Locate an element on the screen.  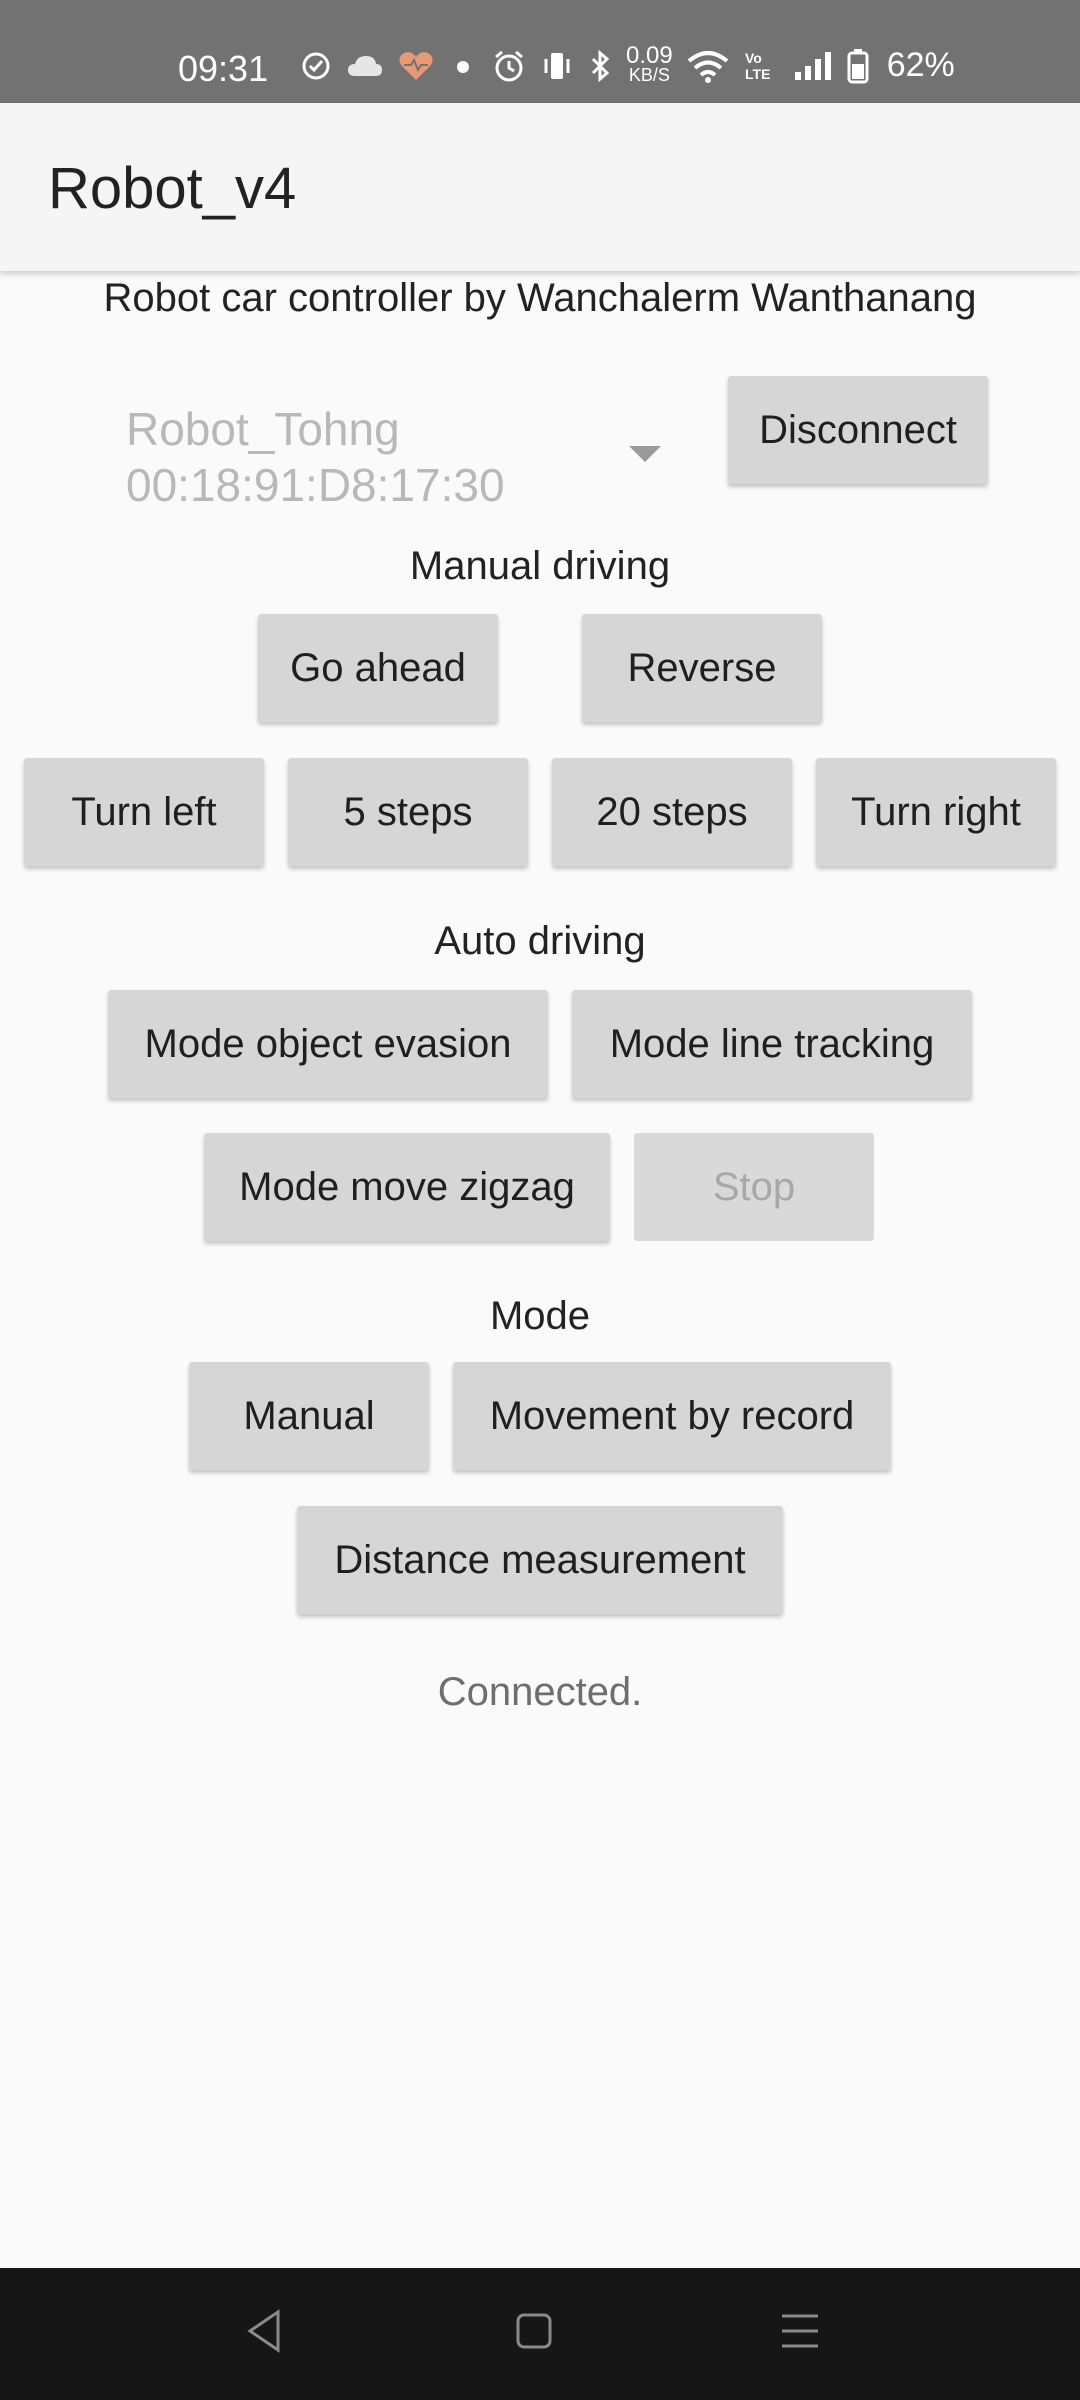
battery-icon is located at coordinates (858, 66).